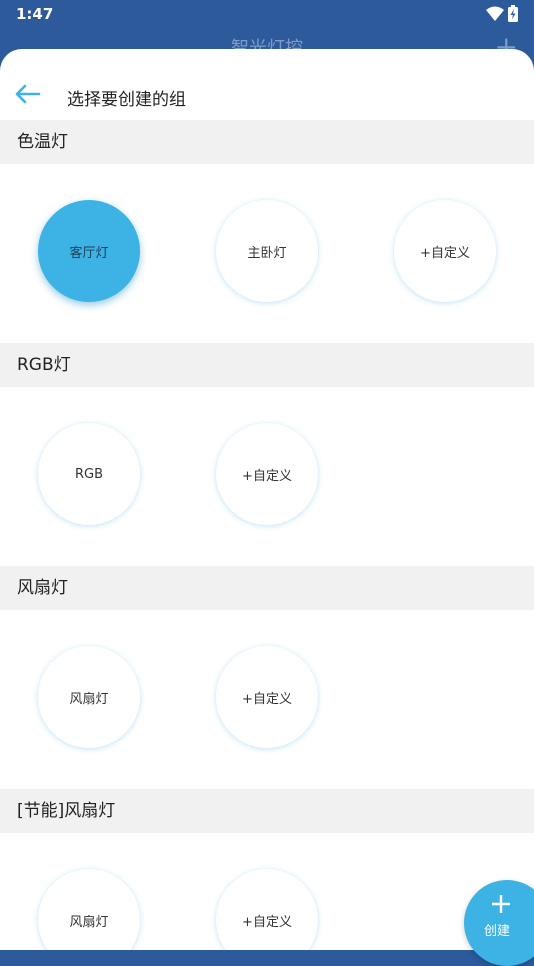 Image resolution: width=534 pixels, height=966 pixels. What do you see at coordinates (495, 13) in the screenshot?
I see `wifi-icon` at bounding box center [495, 13].